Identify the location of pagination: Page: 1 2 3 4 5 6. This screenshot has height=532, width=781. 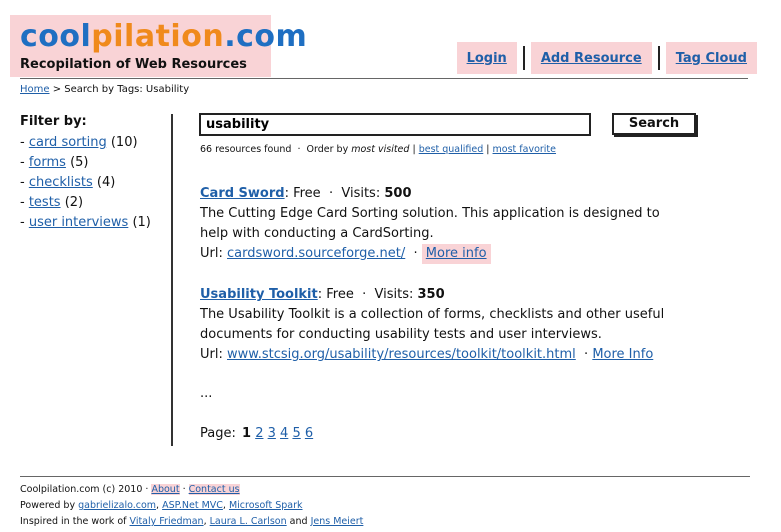
(256, 433).